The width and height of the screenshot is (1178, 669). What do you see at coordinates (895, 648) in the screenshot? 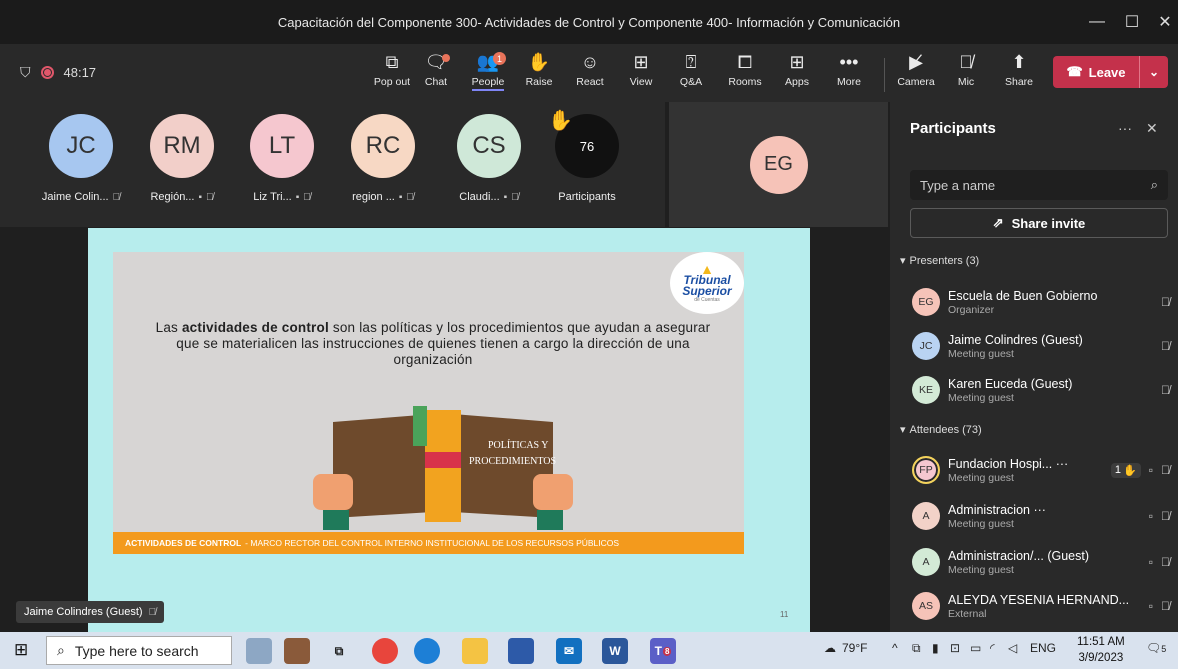
I see `chevron-up-icon: ^` at bounding box center [895, 648].